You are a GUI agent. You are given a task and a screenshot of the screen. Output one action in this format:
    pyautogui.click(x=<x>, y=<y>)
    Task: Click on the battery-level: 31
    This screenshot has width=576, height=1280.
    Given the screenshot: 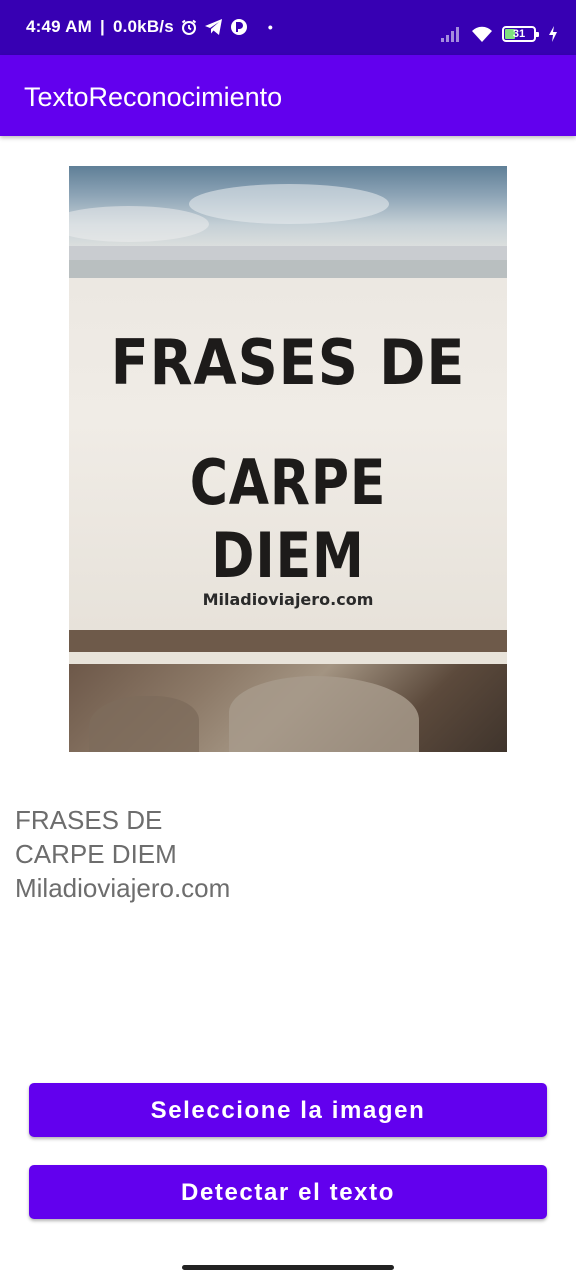 What is the action you would take?
    pyautogui.click(x=519, y=34)
    